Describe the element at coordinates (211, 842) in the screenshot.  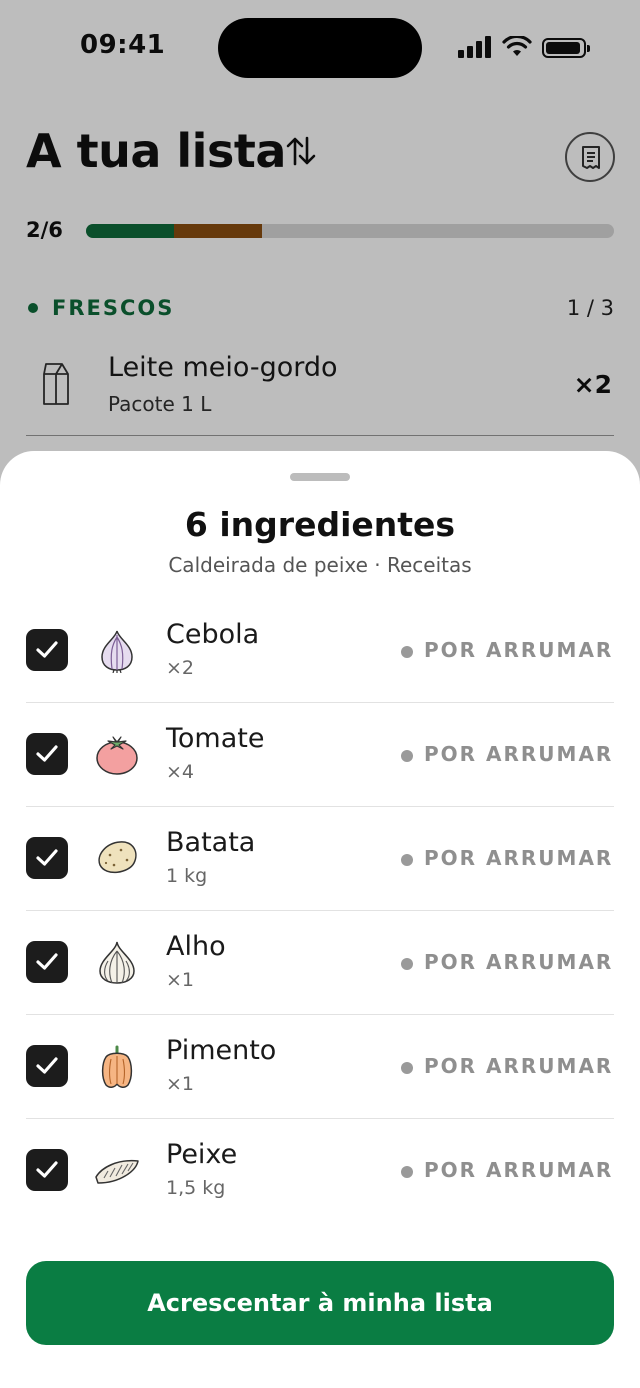
I see `ingredient-name: Batata` at that location.